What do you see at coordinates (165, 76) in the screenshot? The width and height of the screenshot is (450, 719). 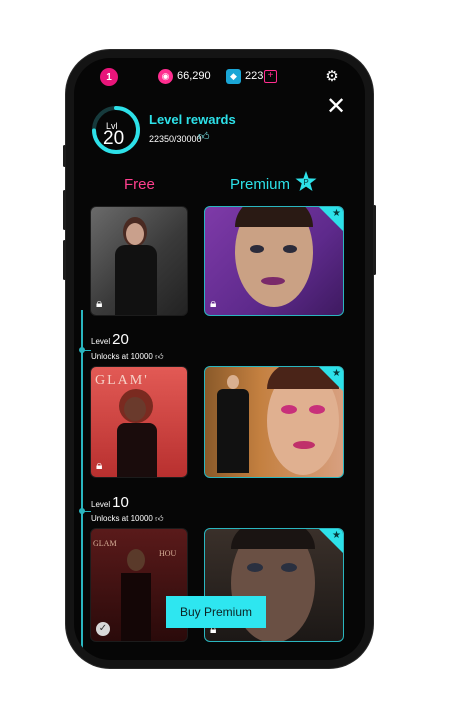 I see `coin-icon: ◉` at bounding box center [165, 76].